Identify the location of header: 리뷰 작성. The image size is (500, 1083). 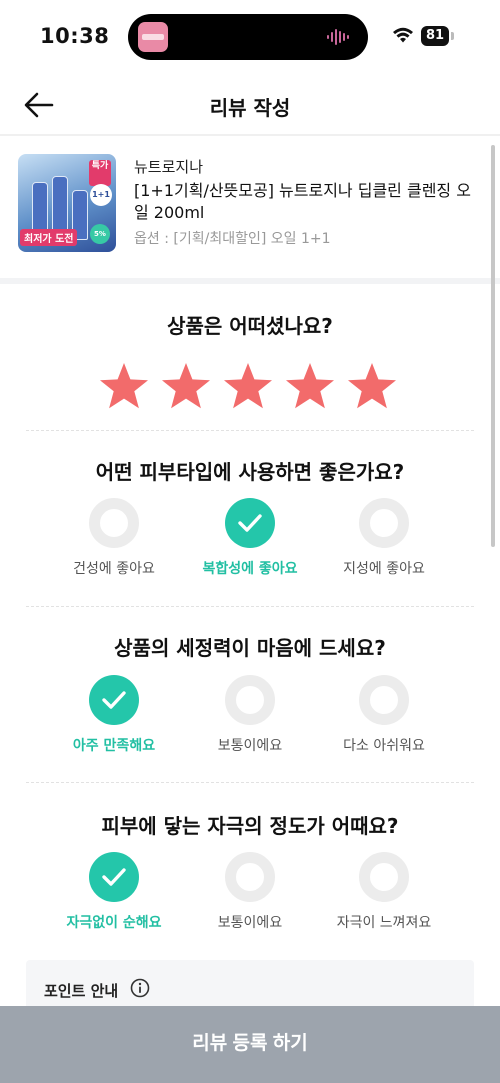
(250, 105).